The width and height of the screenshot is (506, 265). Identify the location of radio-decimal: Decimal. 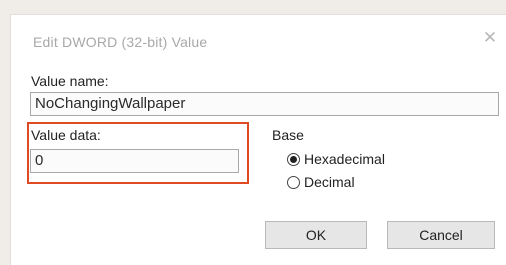
(321, 182).